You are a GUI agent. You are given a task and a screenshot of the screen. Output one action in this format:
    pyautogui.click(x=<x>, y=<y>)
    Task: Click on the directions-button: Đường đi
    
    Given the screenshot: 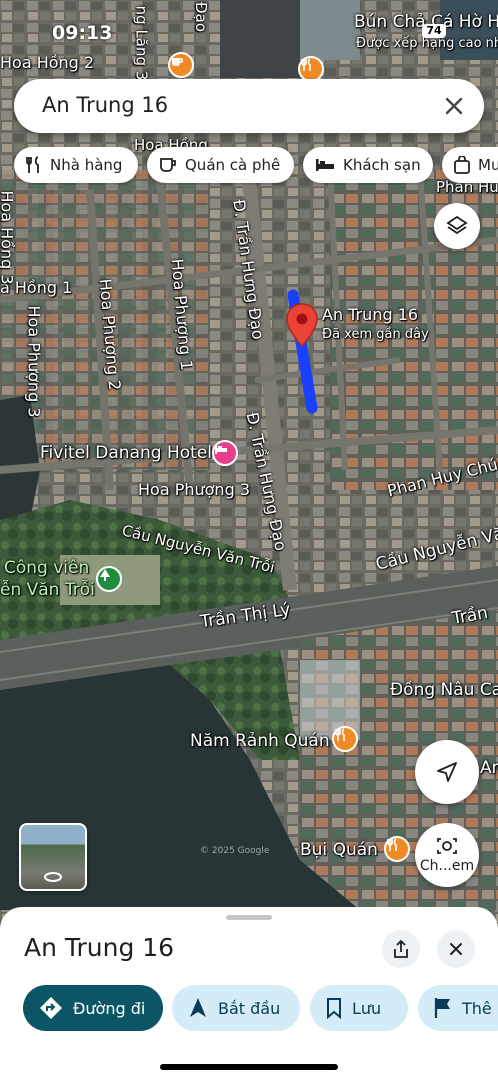 What is the action you would take?
    pyautogui.click(x=93, y=1008)
    